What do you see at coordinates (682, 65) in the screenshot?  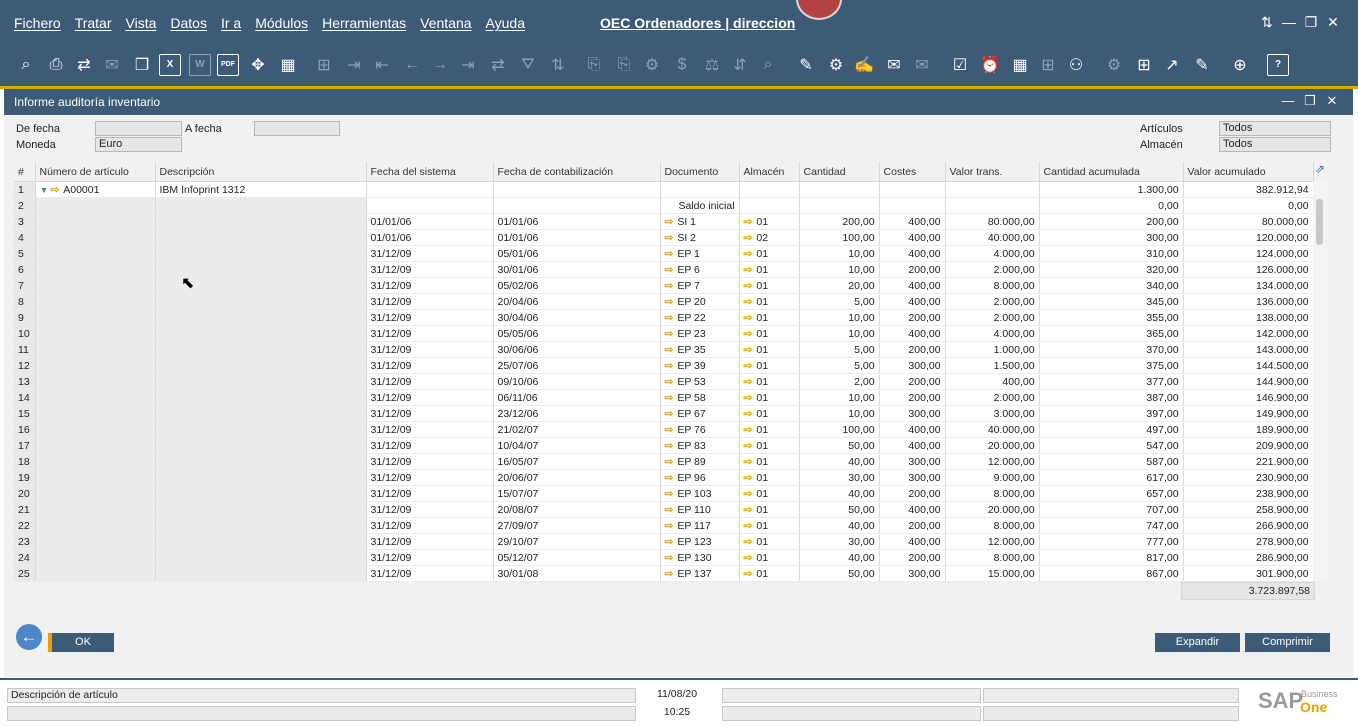 I see `payment-icon: $` at bounding box center [682, 65].